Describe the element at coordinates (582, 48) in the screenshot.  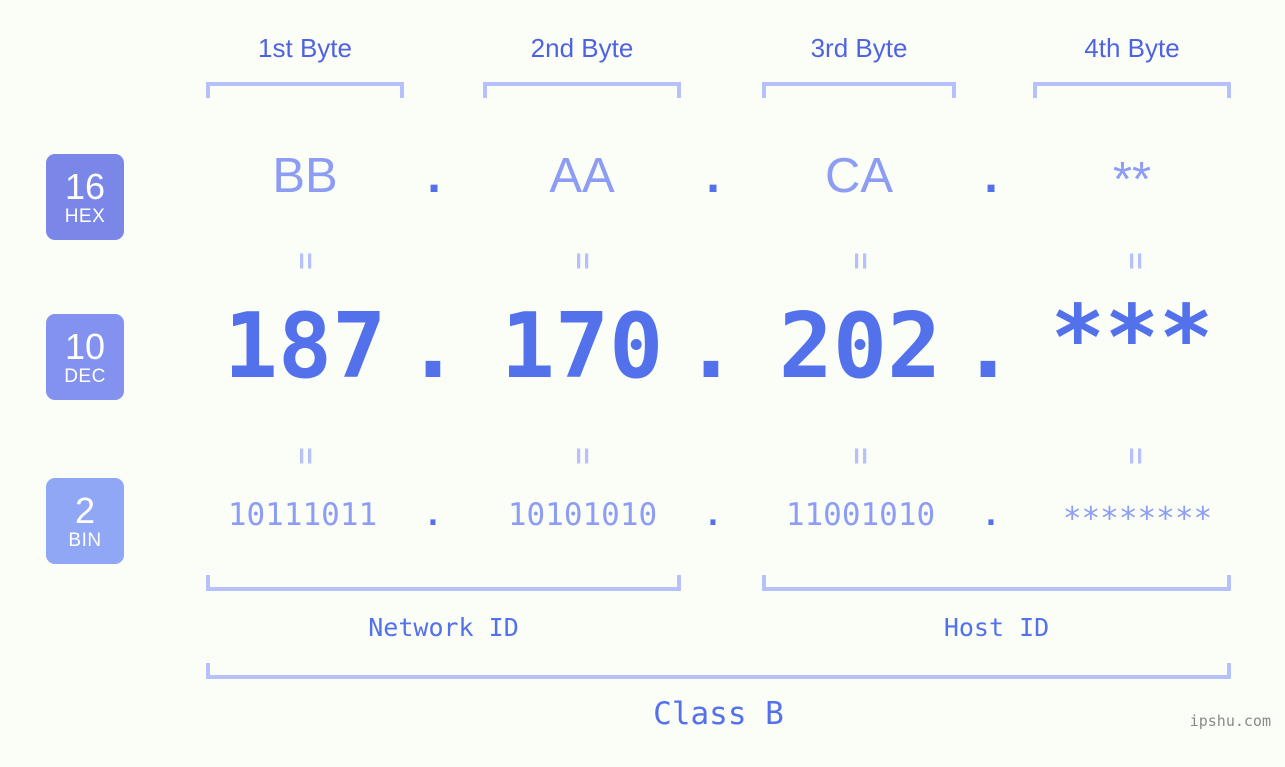
I see `byte-header-2: 2nd Byte` at that location.